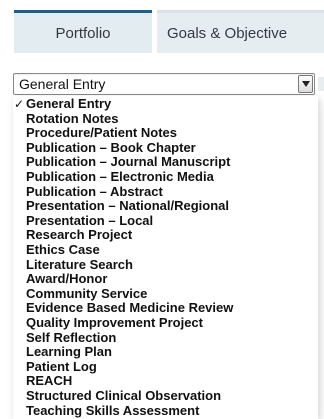 The image size is (324, 419). I want to click on dropdown-option-label: Learning Plan, so click(69, 352).